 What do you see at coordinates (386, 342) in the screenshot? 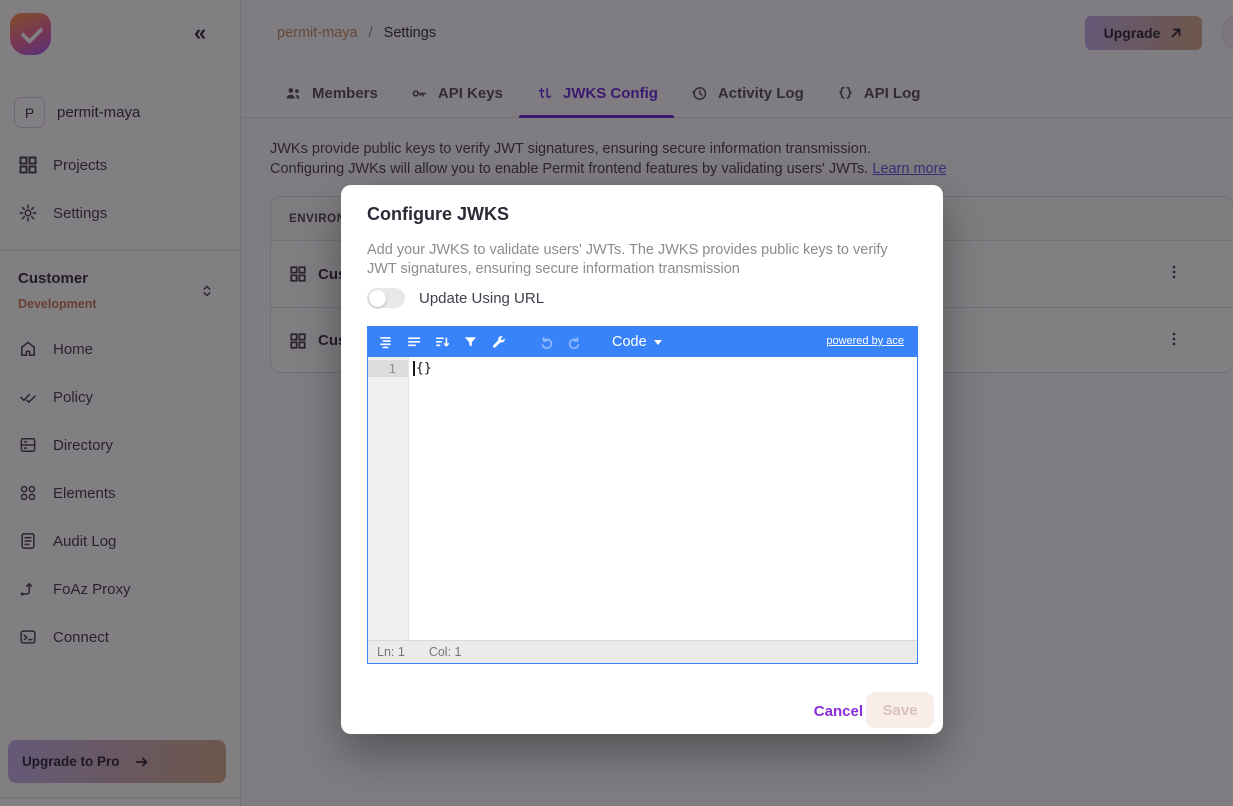
I see `format-icon` at bounding box center [386, 342].